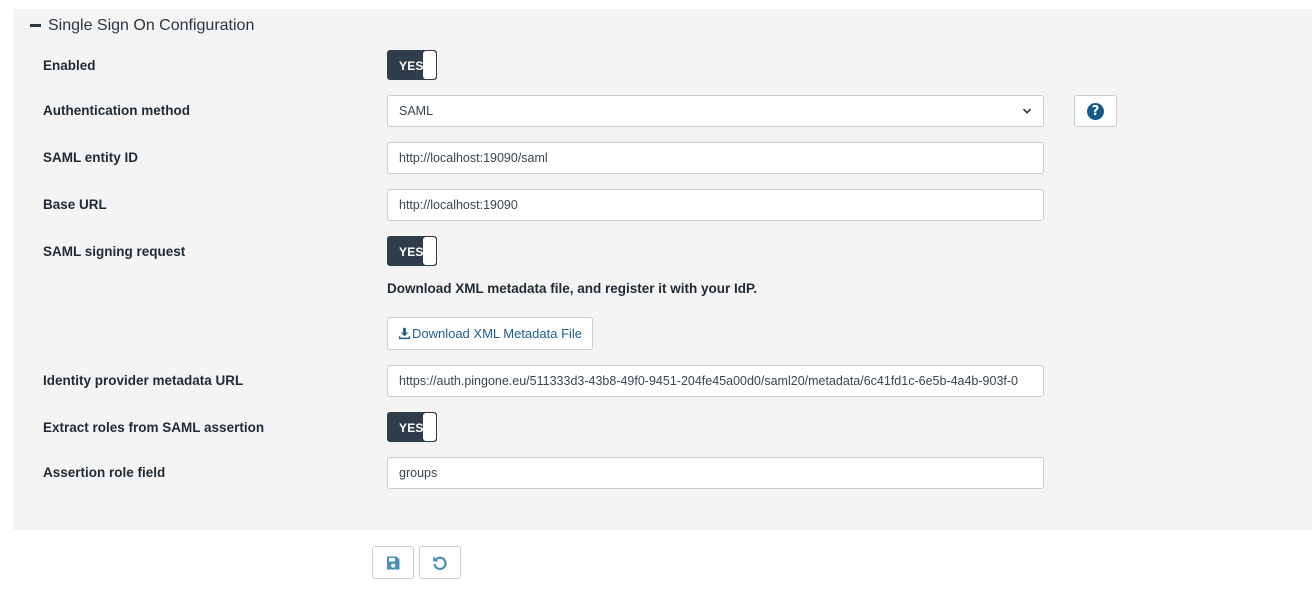 The width and height of the screenshot is (1312, 596). Describe the element at coordinates (69, 65) in the screenshot. I see `enabled-label: Enabled` at that location.